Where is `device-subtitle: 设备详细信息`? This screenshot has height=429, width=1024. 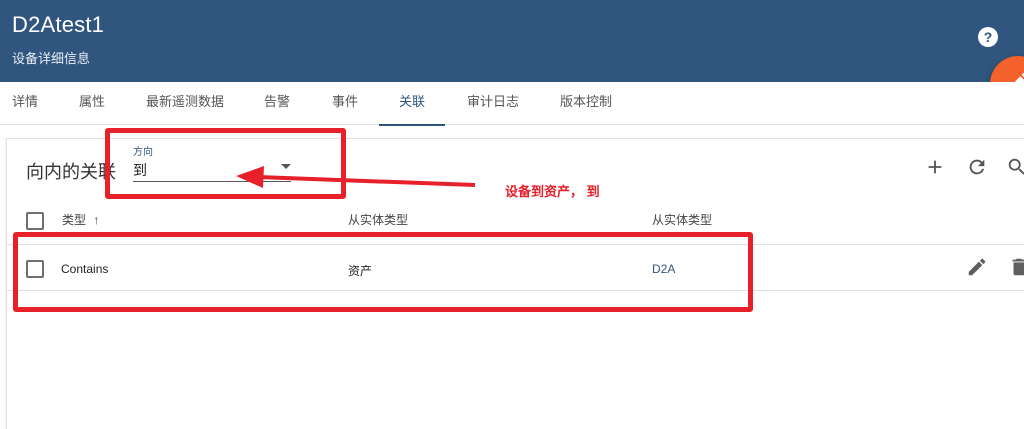 device-subtitle: 设备详细信息 is located at coordinates (51, 58).